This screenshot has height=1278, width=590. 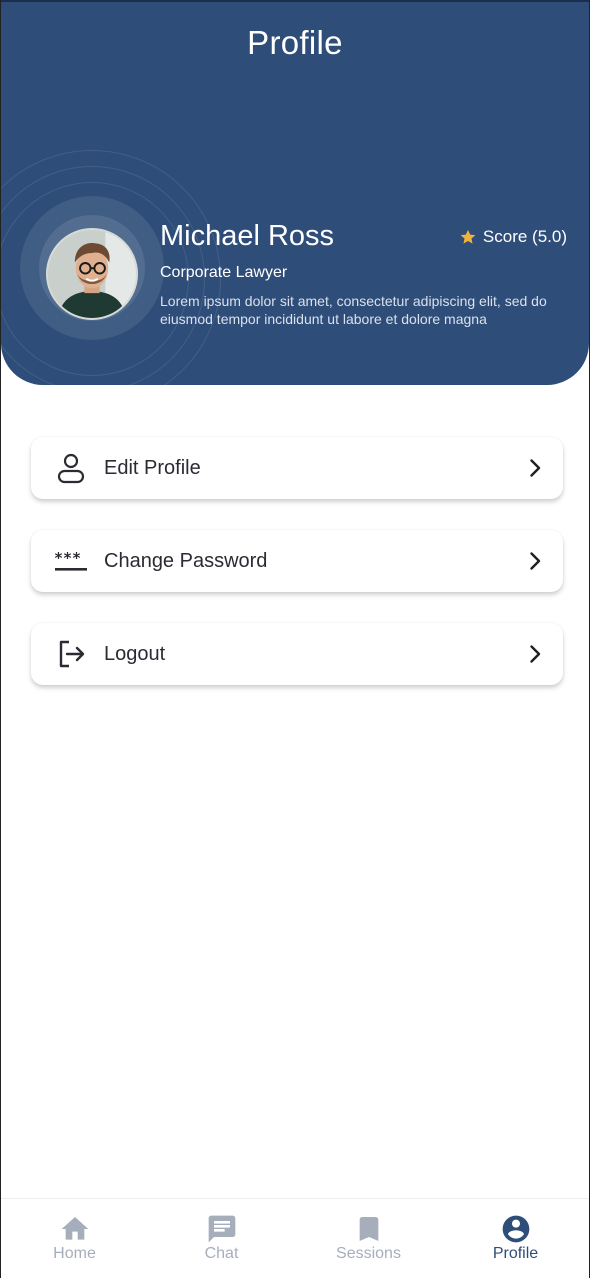 I want to click on chat-icon, so click(x=221, y=1229).